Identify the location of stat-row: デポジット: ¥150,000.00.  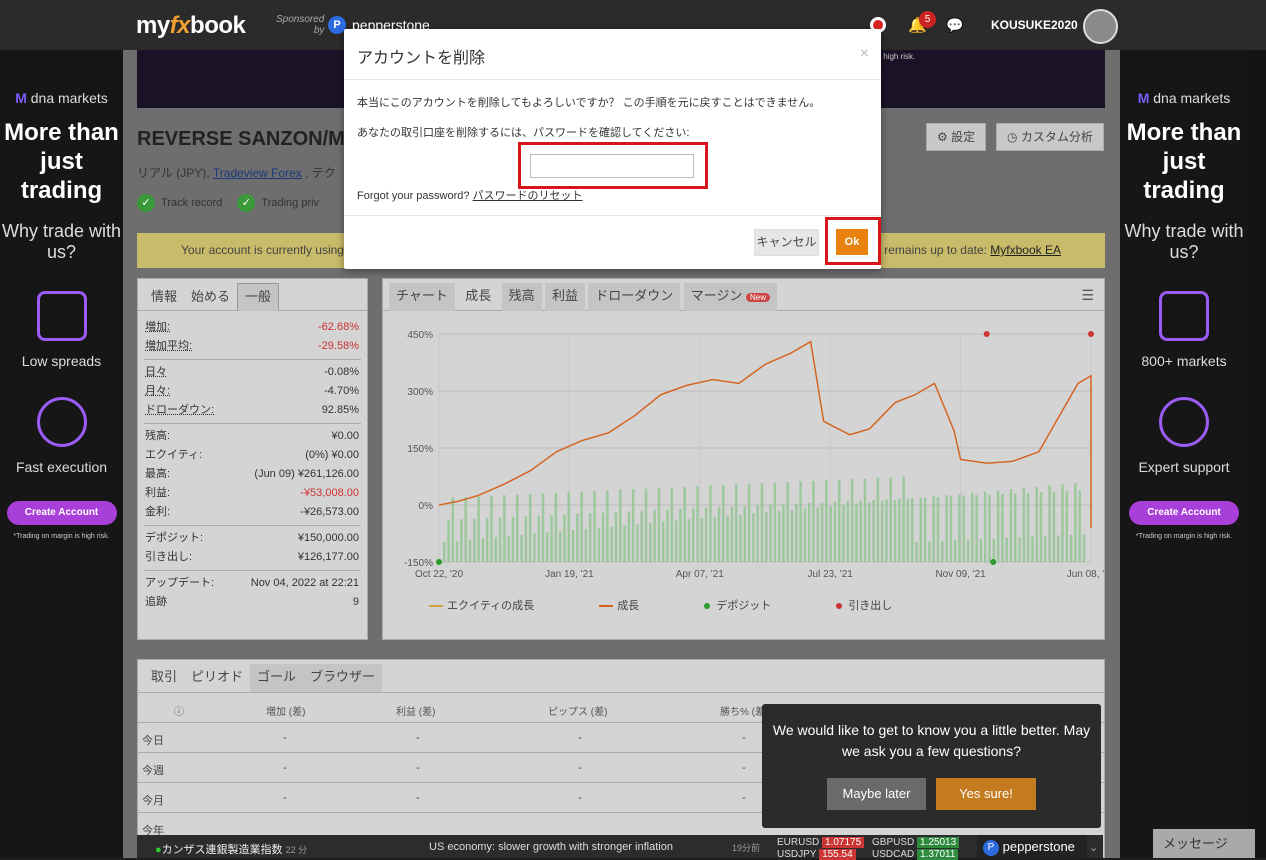
(252, 538).